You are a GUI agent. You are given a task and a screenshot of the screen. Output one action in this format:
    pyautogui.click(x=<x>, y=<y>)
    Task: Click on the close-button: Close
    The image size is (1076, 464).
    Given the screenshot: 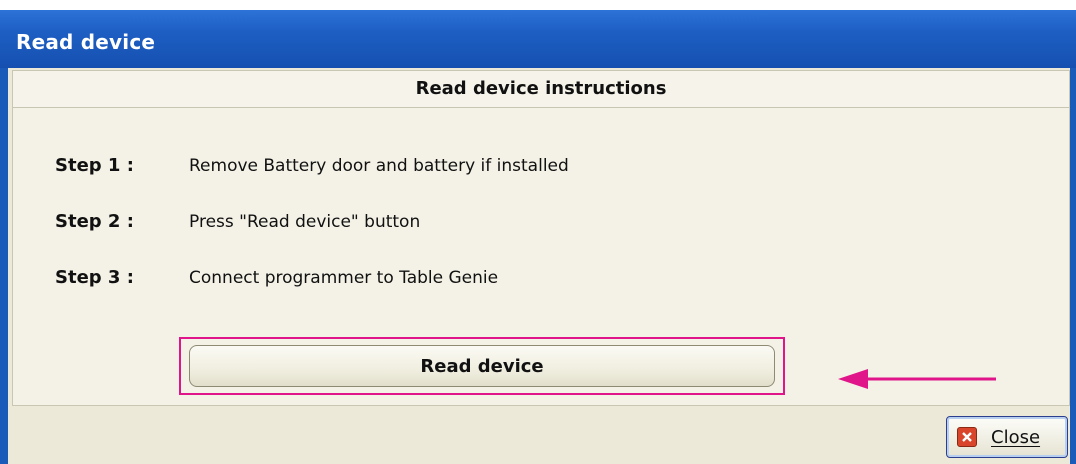 What is the action you would take?
    pyautogui.click(x=1007, y=437)
    